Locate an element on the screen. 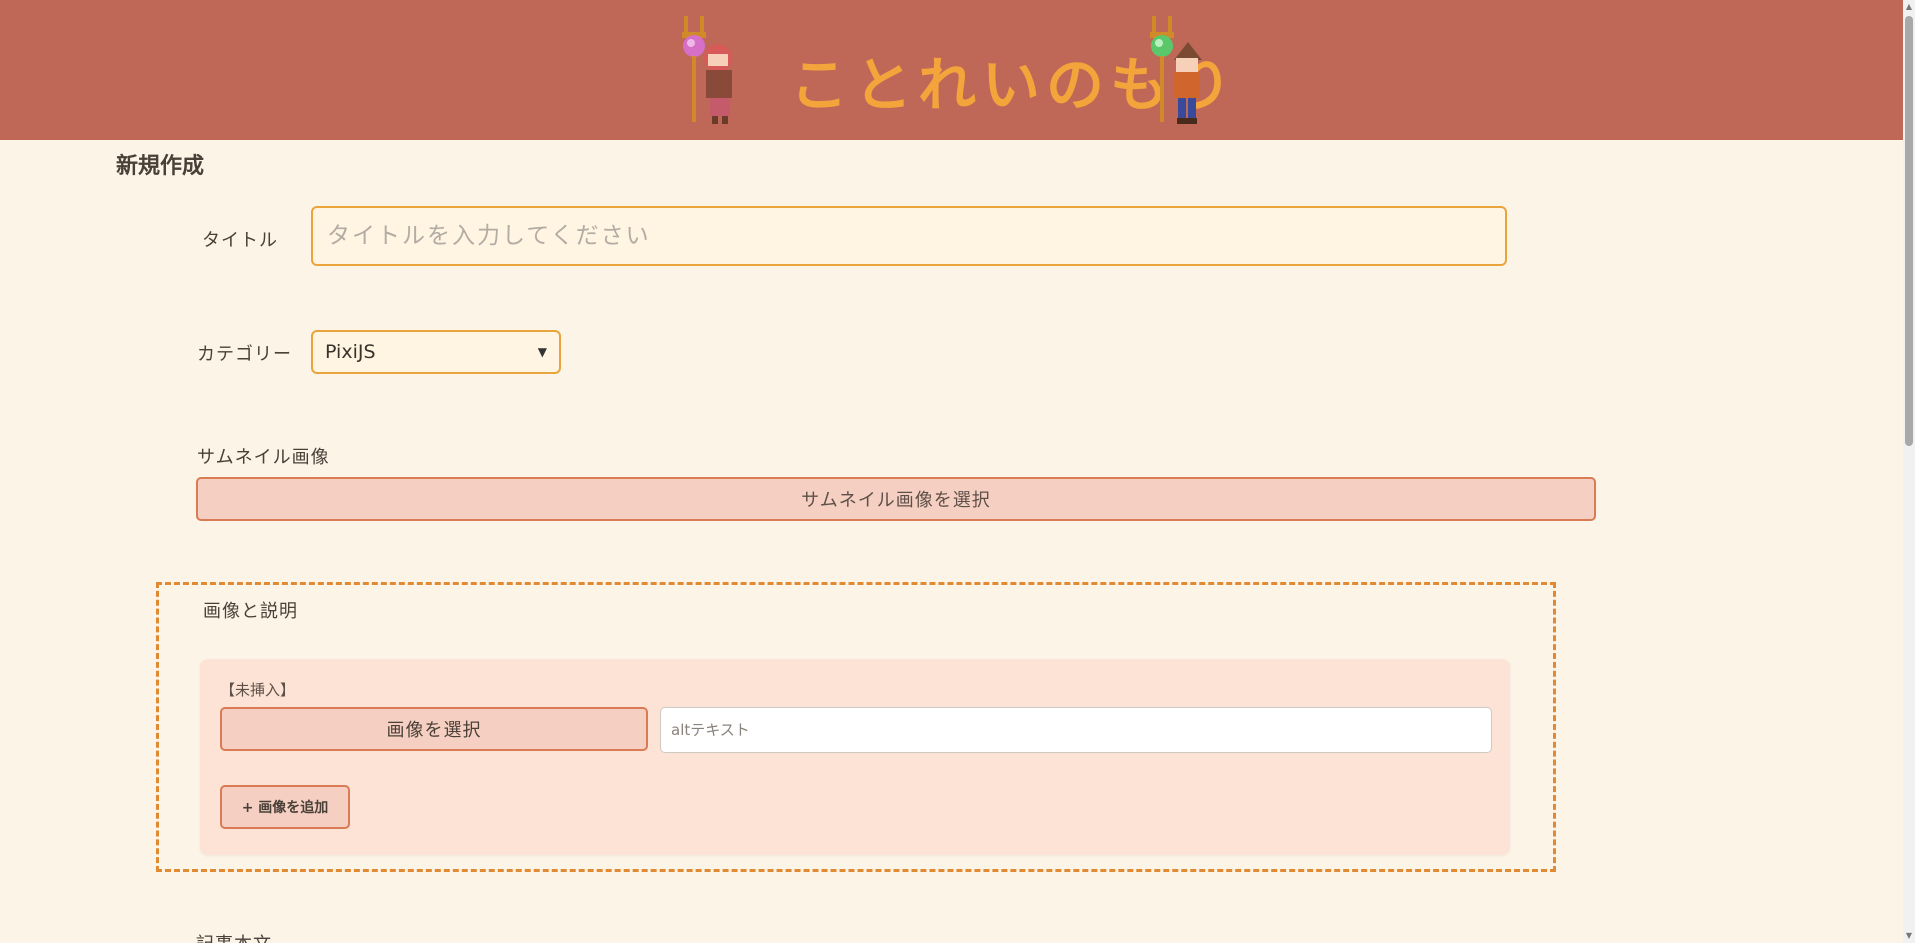 The height and width of the screenshot is (943, 1915). mage-boy-icon is located at coordinates (1176, 70).